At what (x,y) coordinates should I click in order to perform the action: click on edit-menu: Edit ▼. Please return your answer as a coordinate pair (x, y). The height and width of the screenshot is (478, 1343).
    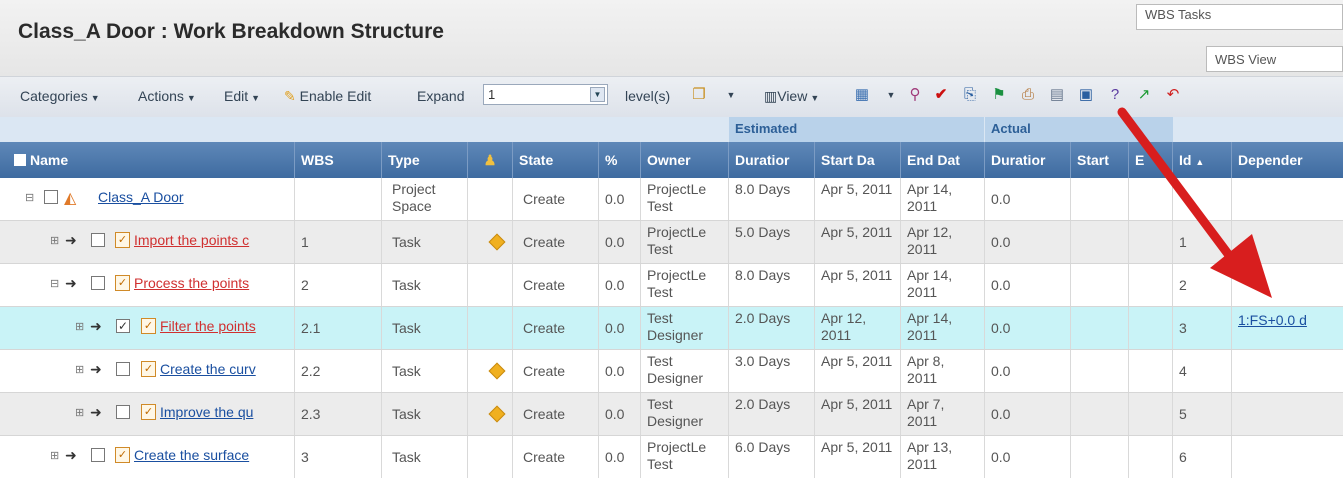
    Looking at the image, I should click on (242, 96).